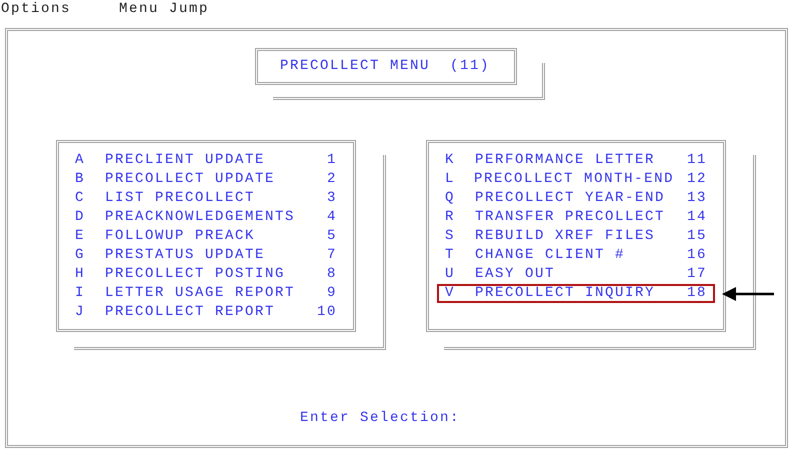 The height and width of the screenshot is (454, 792). What do you see at coordinates (385, 66) in the screenshot?
I see `menu-title: PRECOLLECT MENU (11)` at bounding box center [385, 66].